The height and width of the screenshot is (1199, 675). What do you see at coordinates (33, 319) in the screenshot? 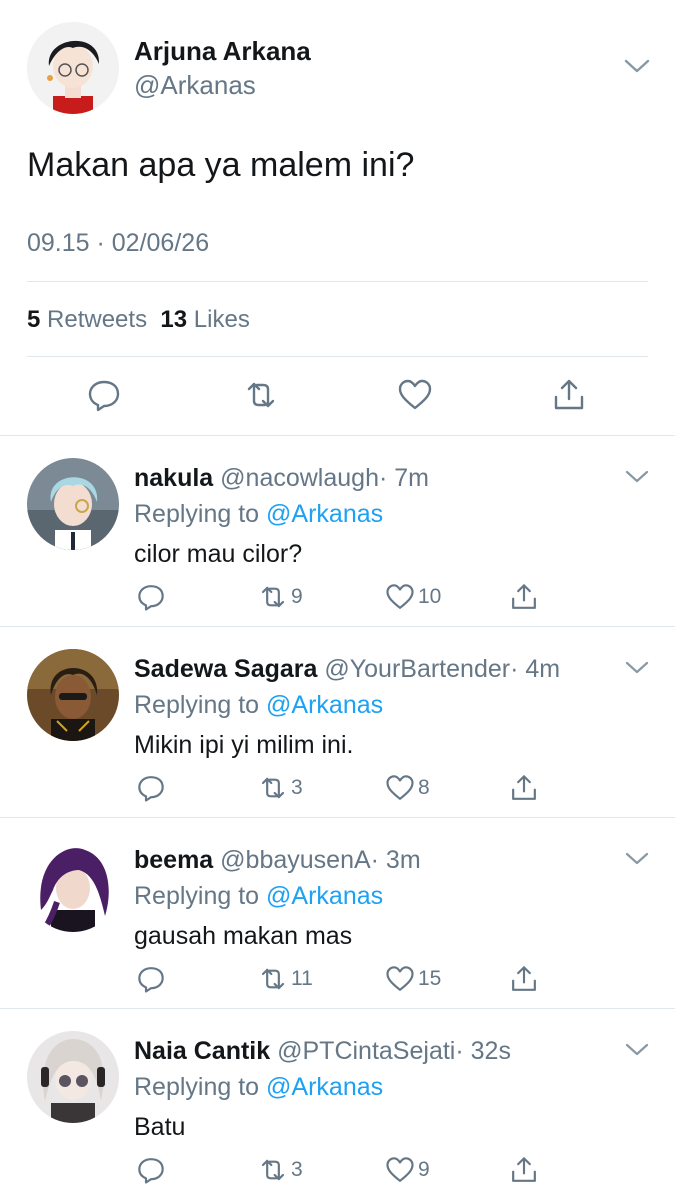
I see `retweets-count: 5` at bounding box center [33, 319].